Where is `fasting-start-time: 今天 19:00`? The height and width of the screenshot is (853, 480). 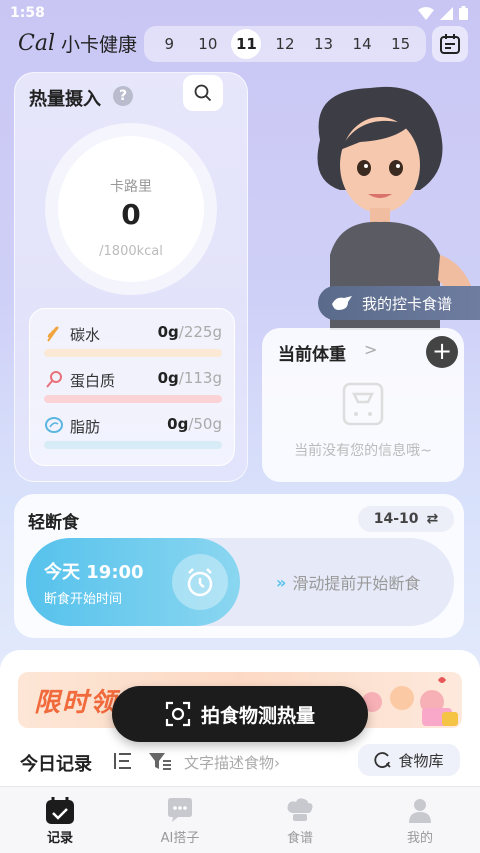
fasting-start-time: 今天 19:00 is located at coordinates (94, 572).